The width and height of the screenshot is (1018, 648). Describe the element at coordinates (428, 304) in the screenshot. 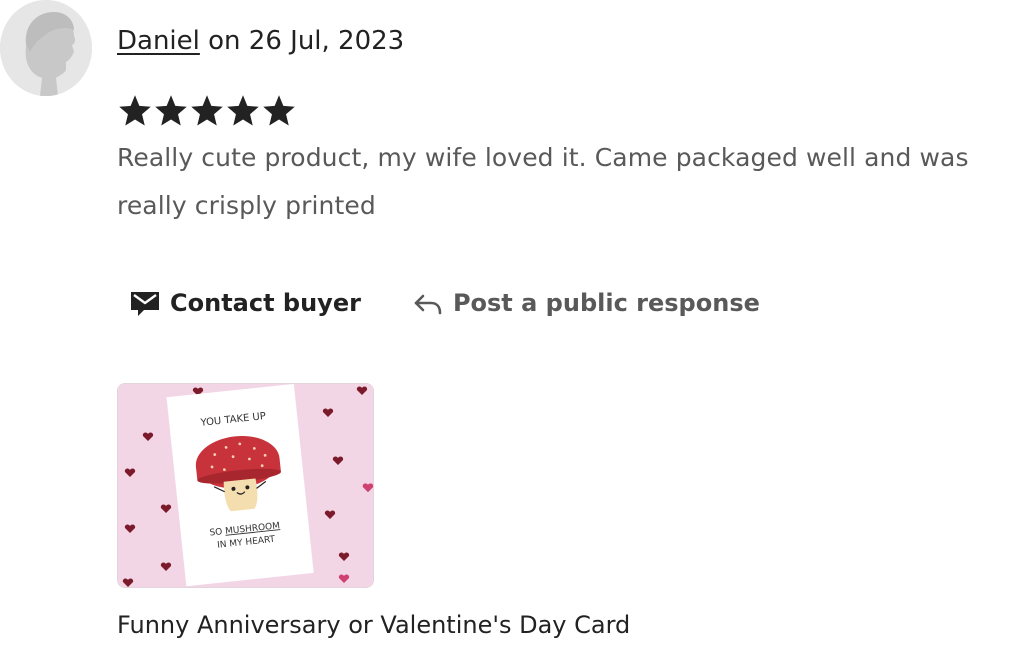

I see `reply-arrow-icon` at that location.